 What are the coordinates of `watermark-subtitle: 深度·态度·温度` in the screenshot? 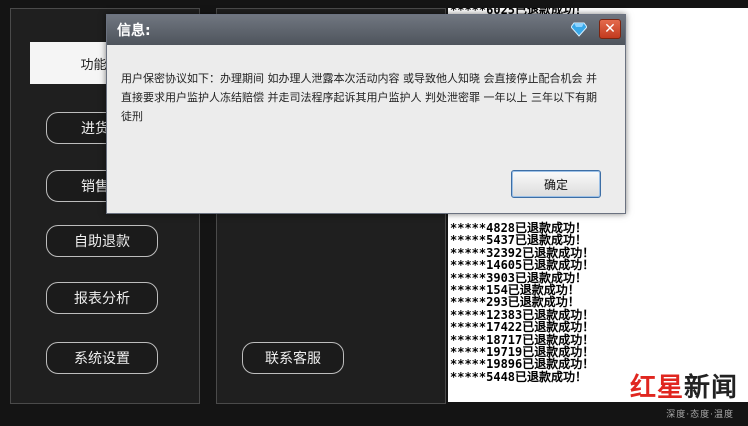 It's located at (700, 415).